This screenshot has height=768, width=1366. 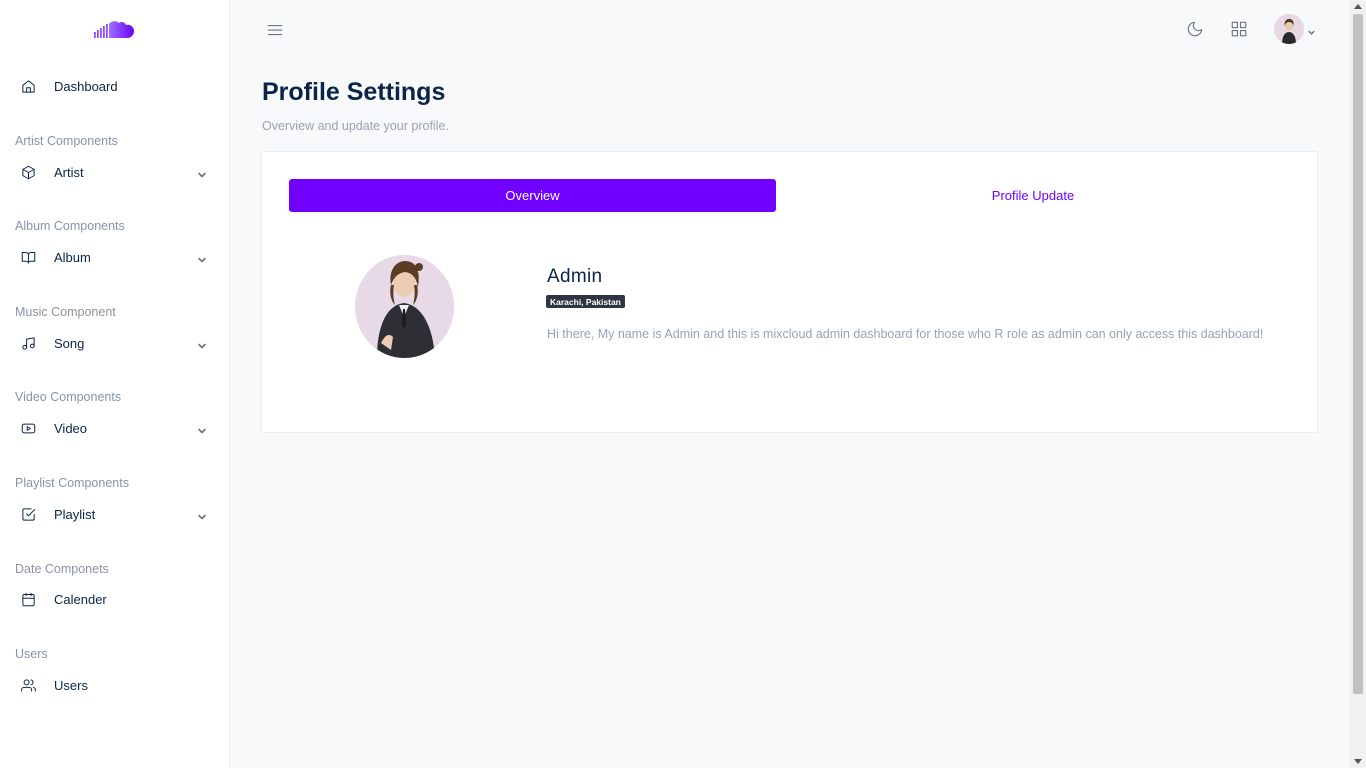 What do you see at coordinates (115, 31) in the screenshot?
I see `cloud-logo-icon` at bounding box center [115, 31].